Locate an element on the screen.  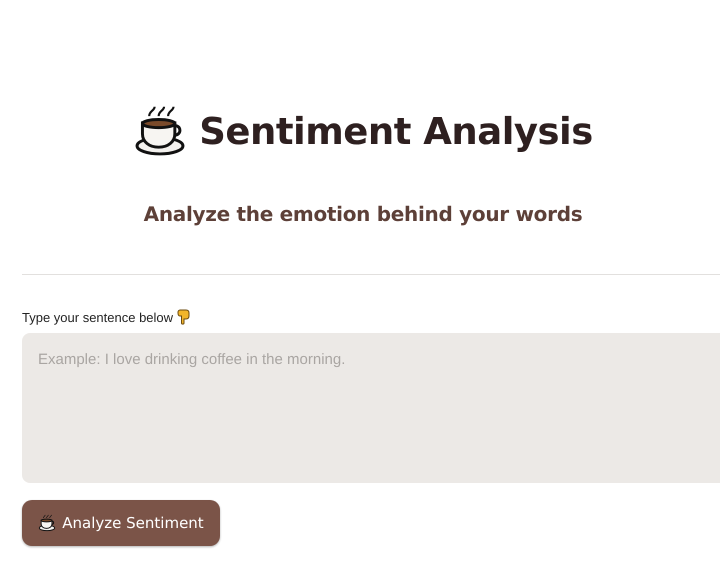
page-title: Sentiment Analysis is located at coordinates (396, 131).